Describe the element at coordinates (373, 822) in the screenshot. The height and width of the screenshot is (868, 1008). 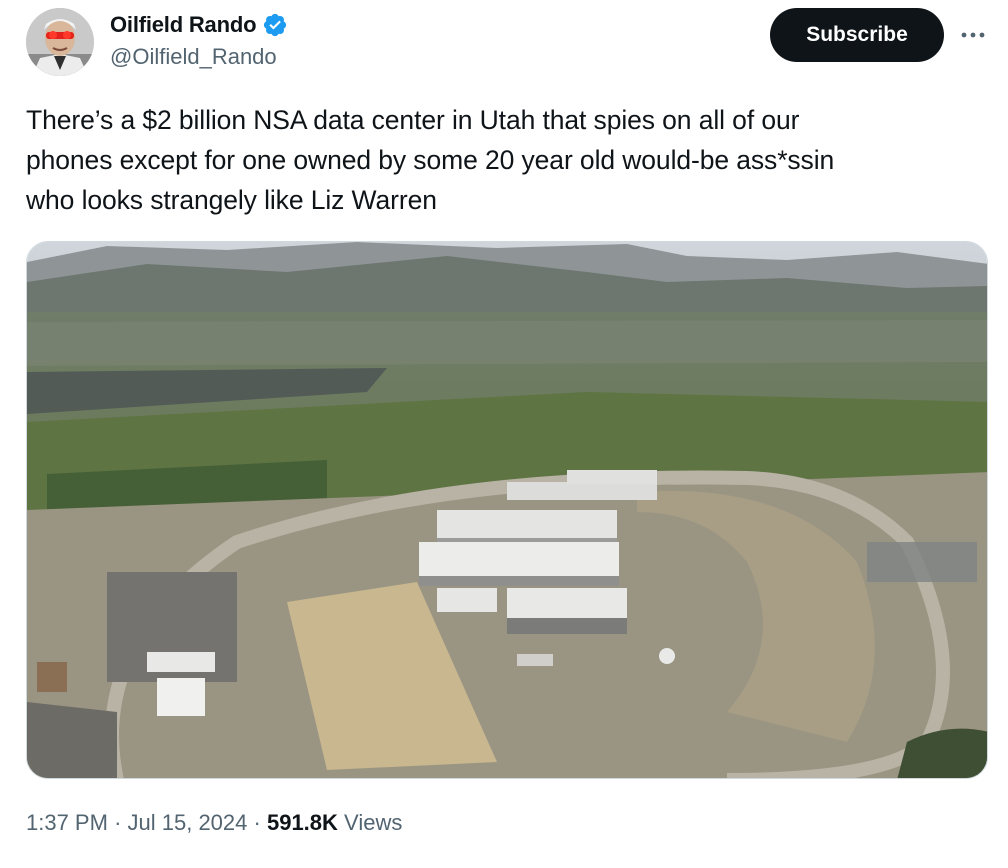
I see `views-label: Views` at that location.